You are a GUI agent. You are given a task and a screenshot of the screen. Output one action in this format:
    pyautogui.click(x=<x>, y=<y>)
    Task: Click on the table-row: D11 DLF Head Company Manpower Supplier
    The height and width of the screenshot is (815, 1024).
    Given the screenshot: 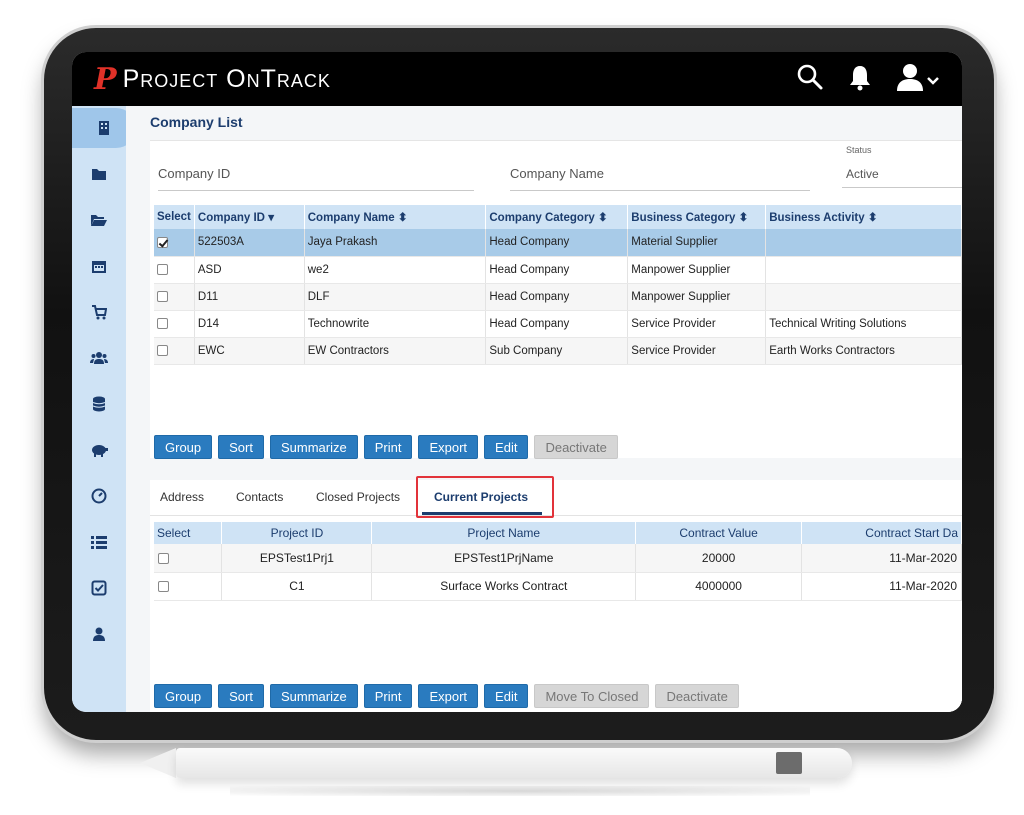 What is the action you would take?
    pyautogui.click(x=558, y=297)
    